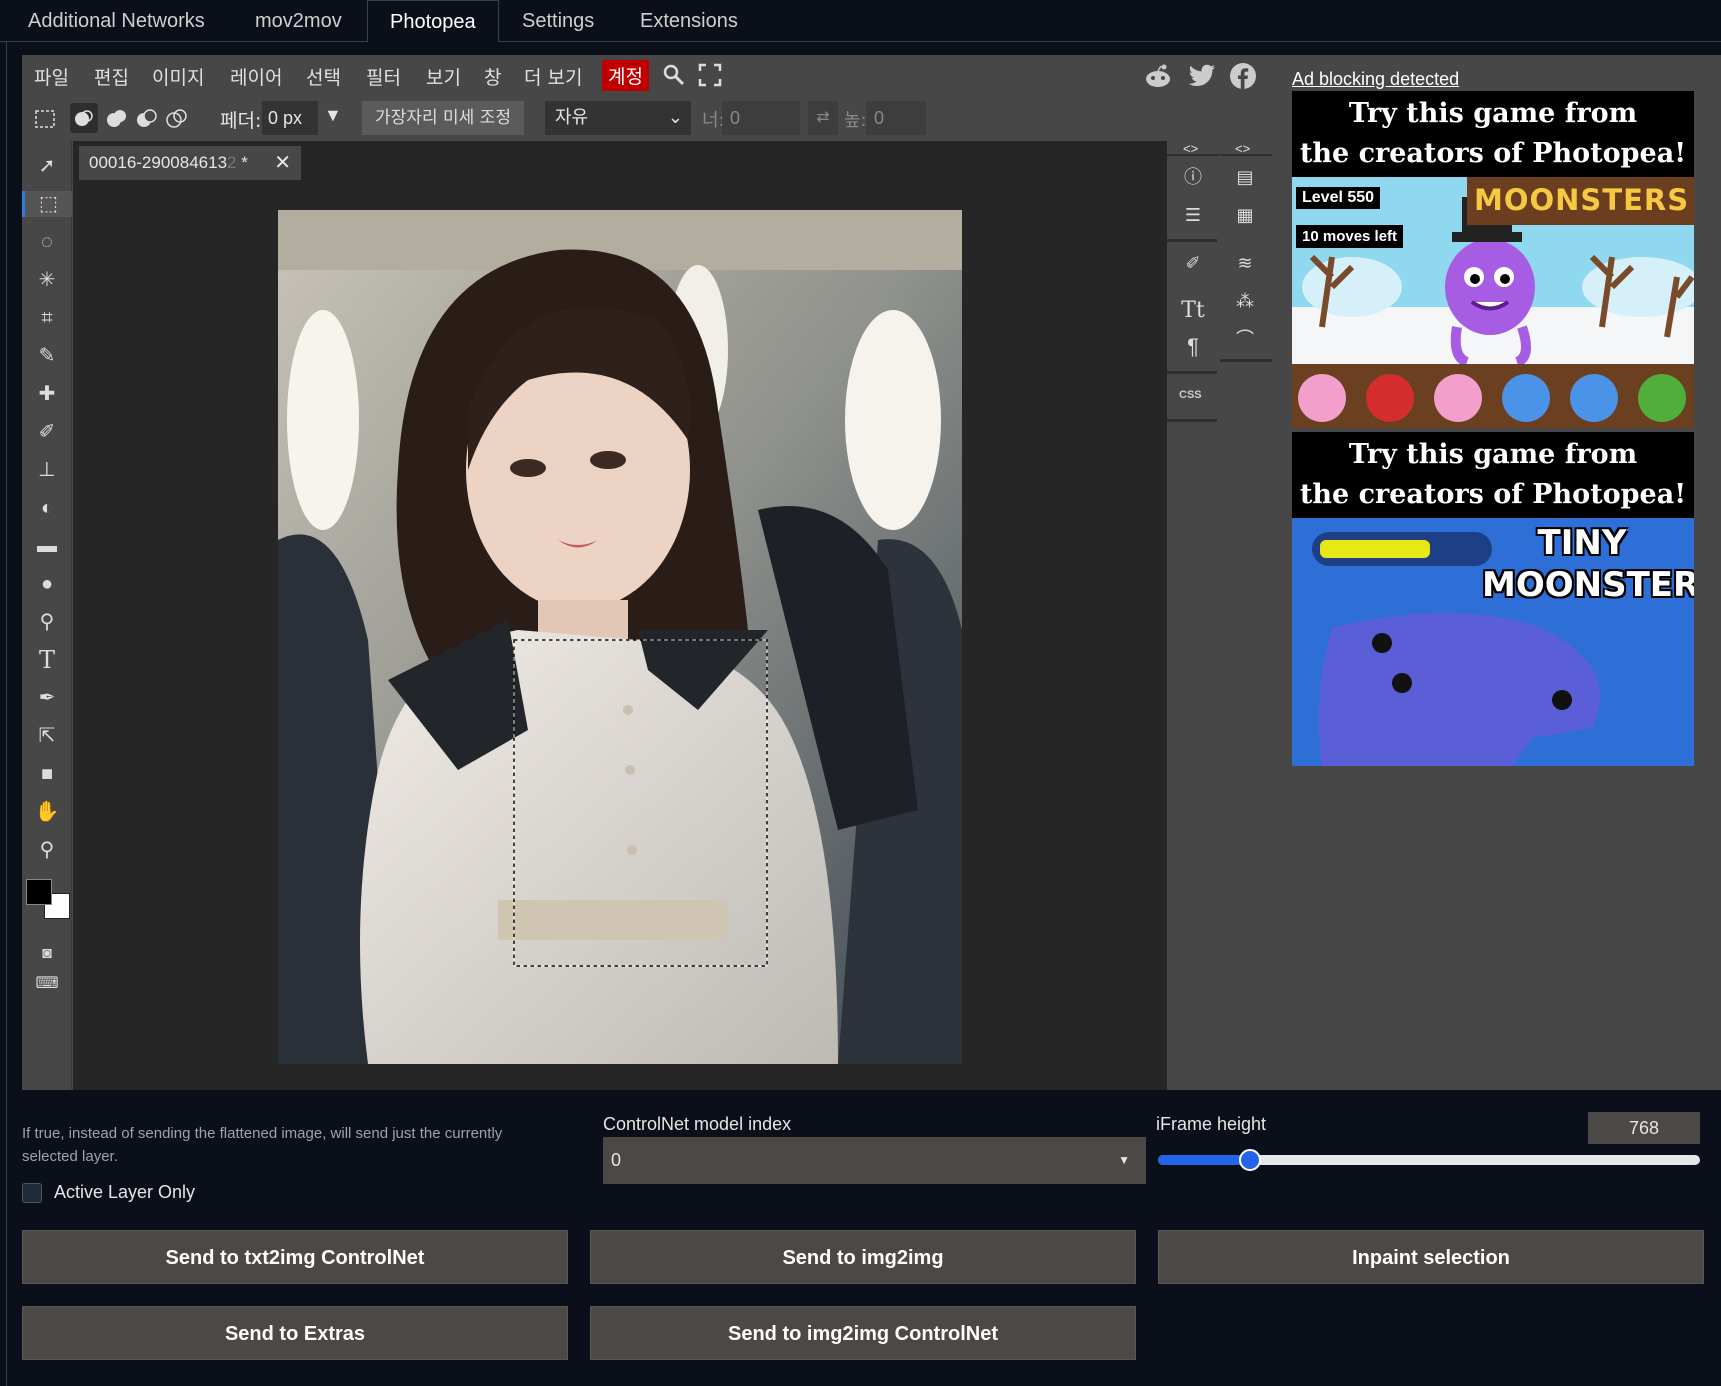 The width and height of the screenshot is (1721, 1386). Describe the element at coordinates (295, 1333) in the screenshot. I see `send-to-extras-button: Send to Extras` at that location.